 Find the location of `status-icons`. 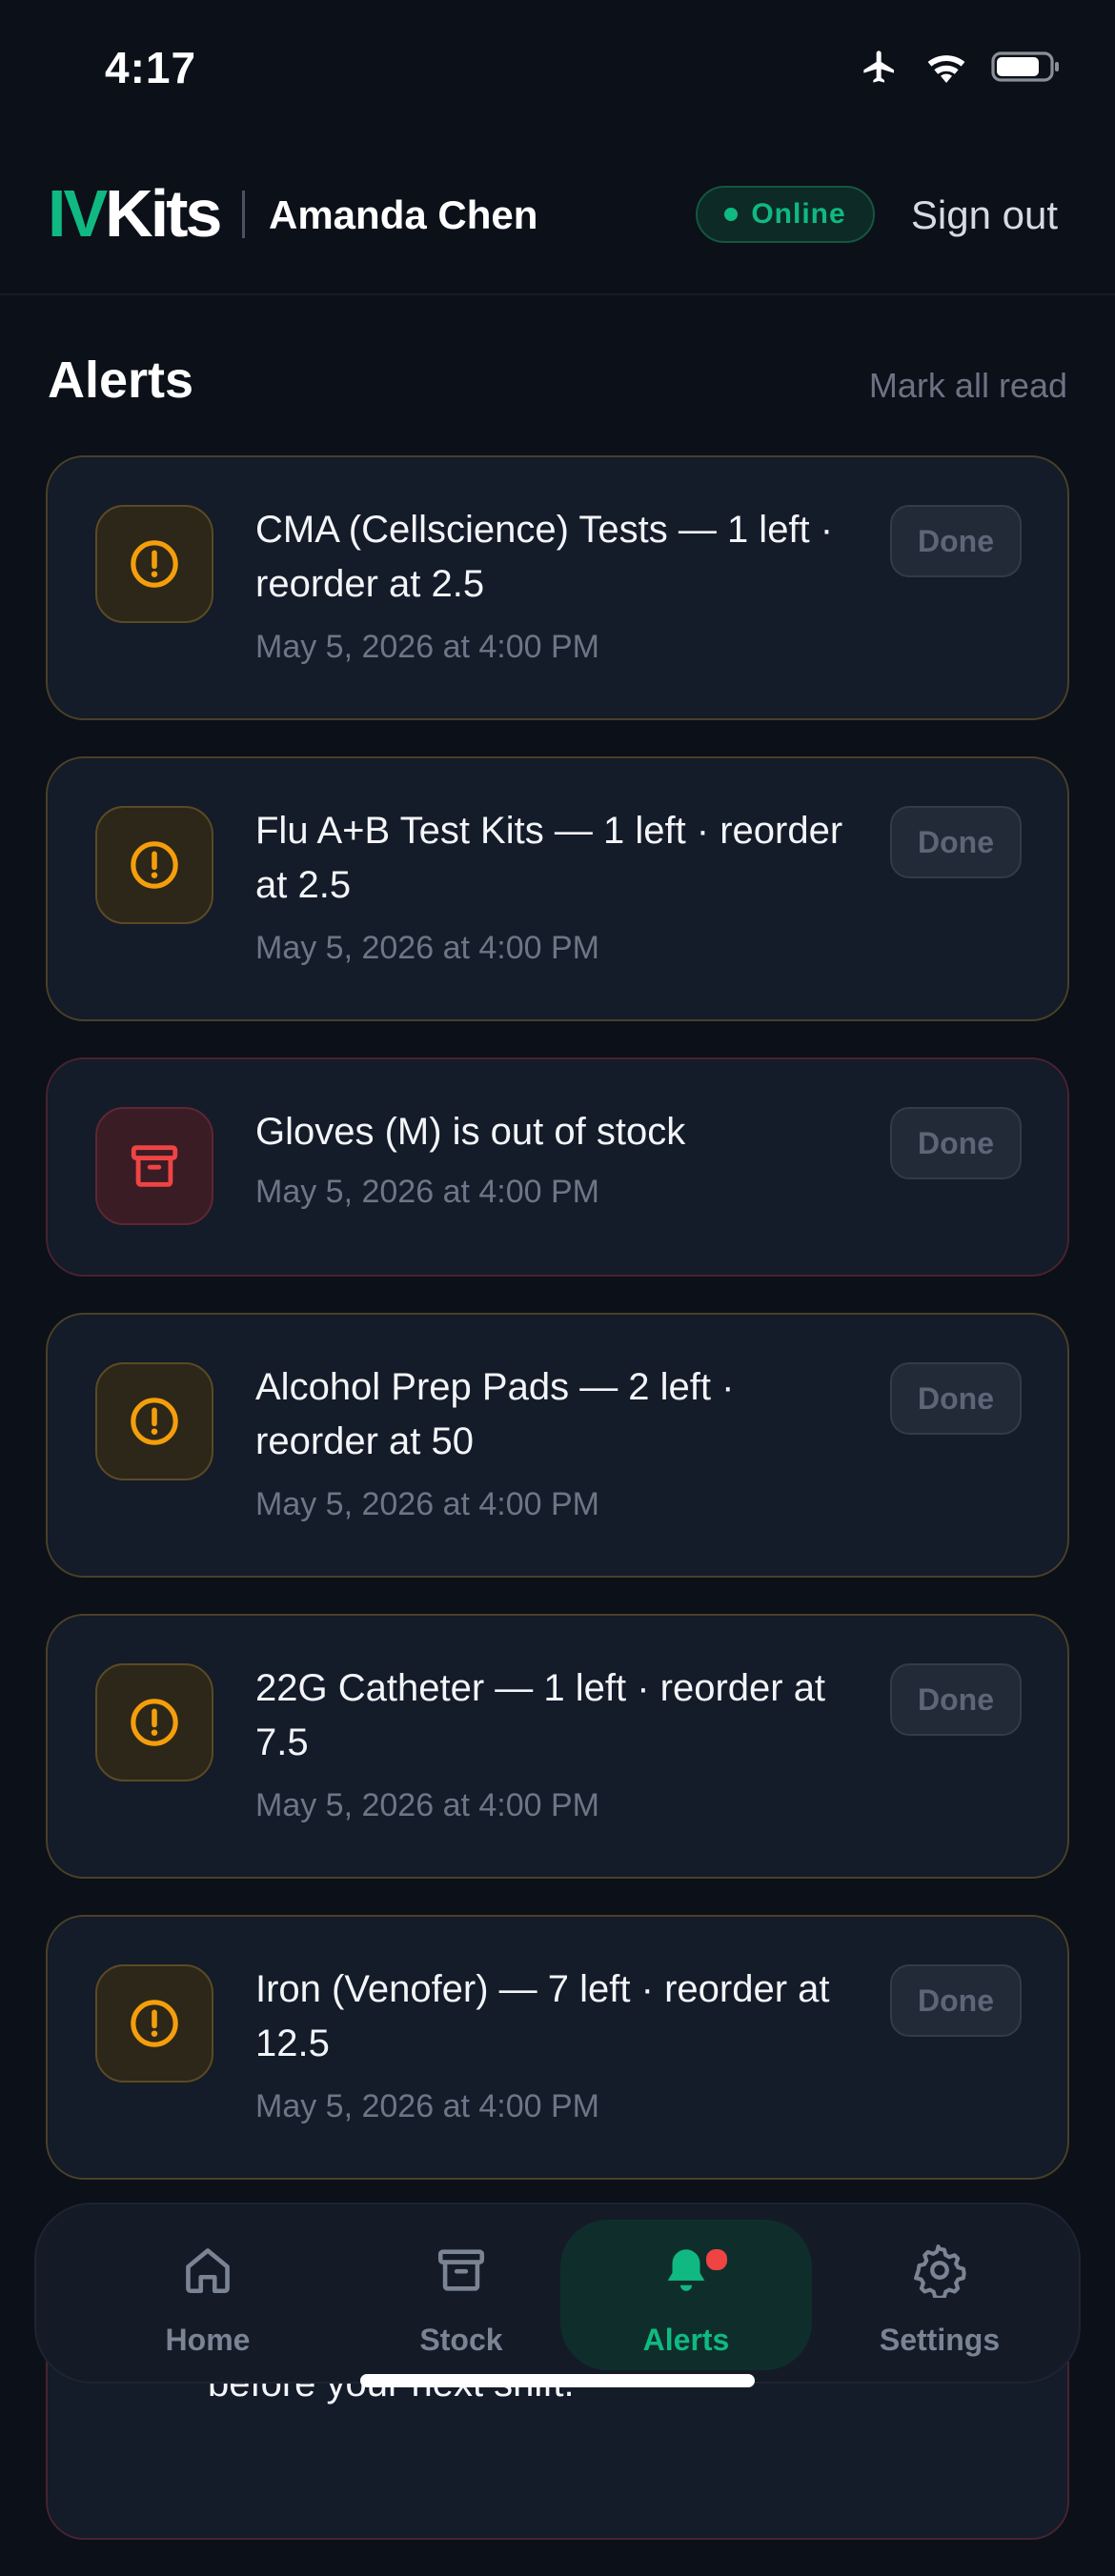

status-icons is located at coordinates (960, 69).